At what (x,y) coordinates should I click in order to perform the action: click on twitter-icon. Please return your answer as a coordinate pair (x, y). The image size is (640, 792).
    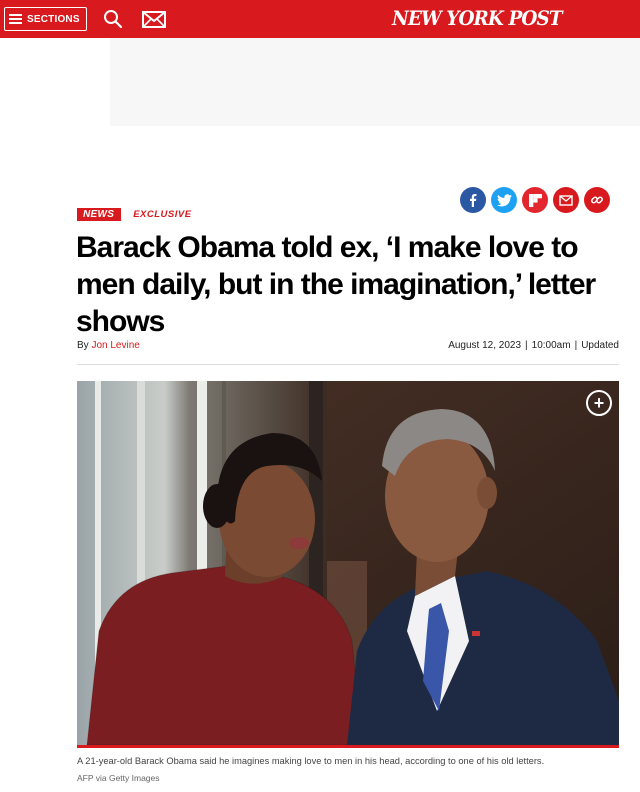
    Looking at the image, I should click on (504, 199).